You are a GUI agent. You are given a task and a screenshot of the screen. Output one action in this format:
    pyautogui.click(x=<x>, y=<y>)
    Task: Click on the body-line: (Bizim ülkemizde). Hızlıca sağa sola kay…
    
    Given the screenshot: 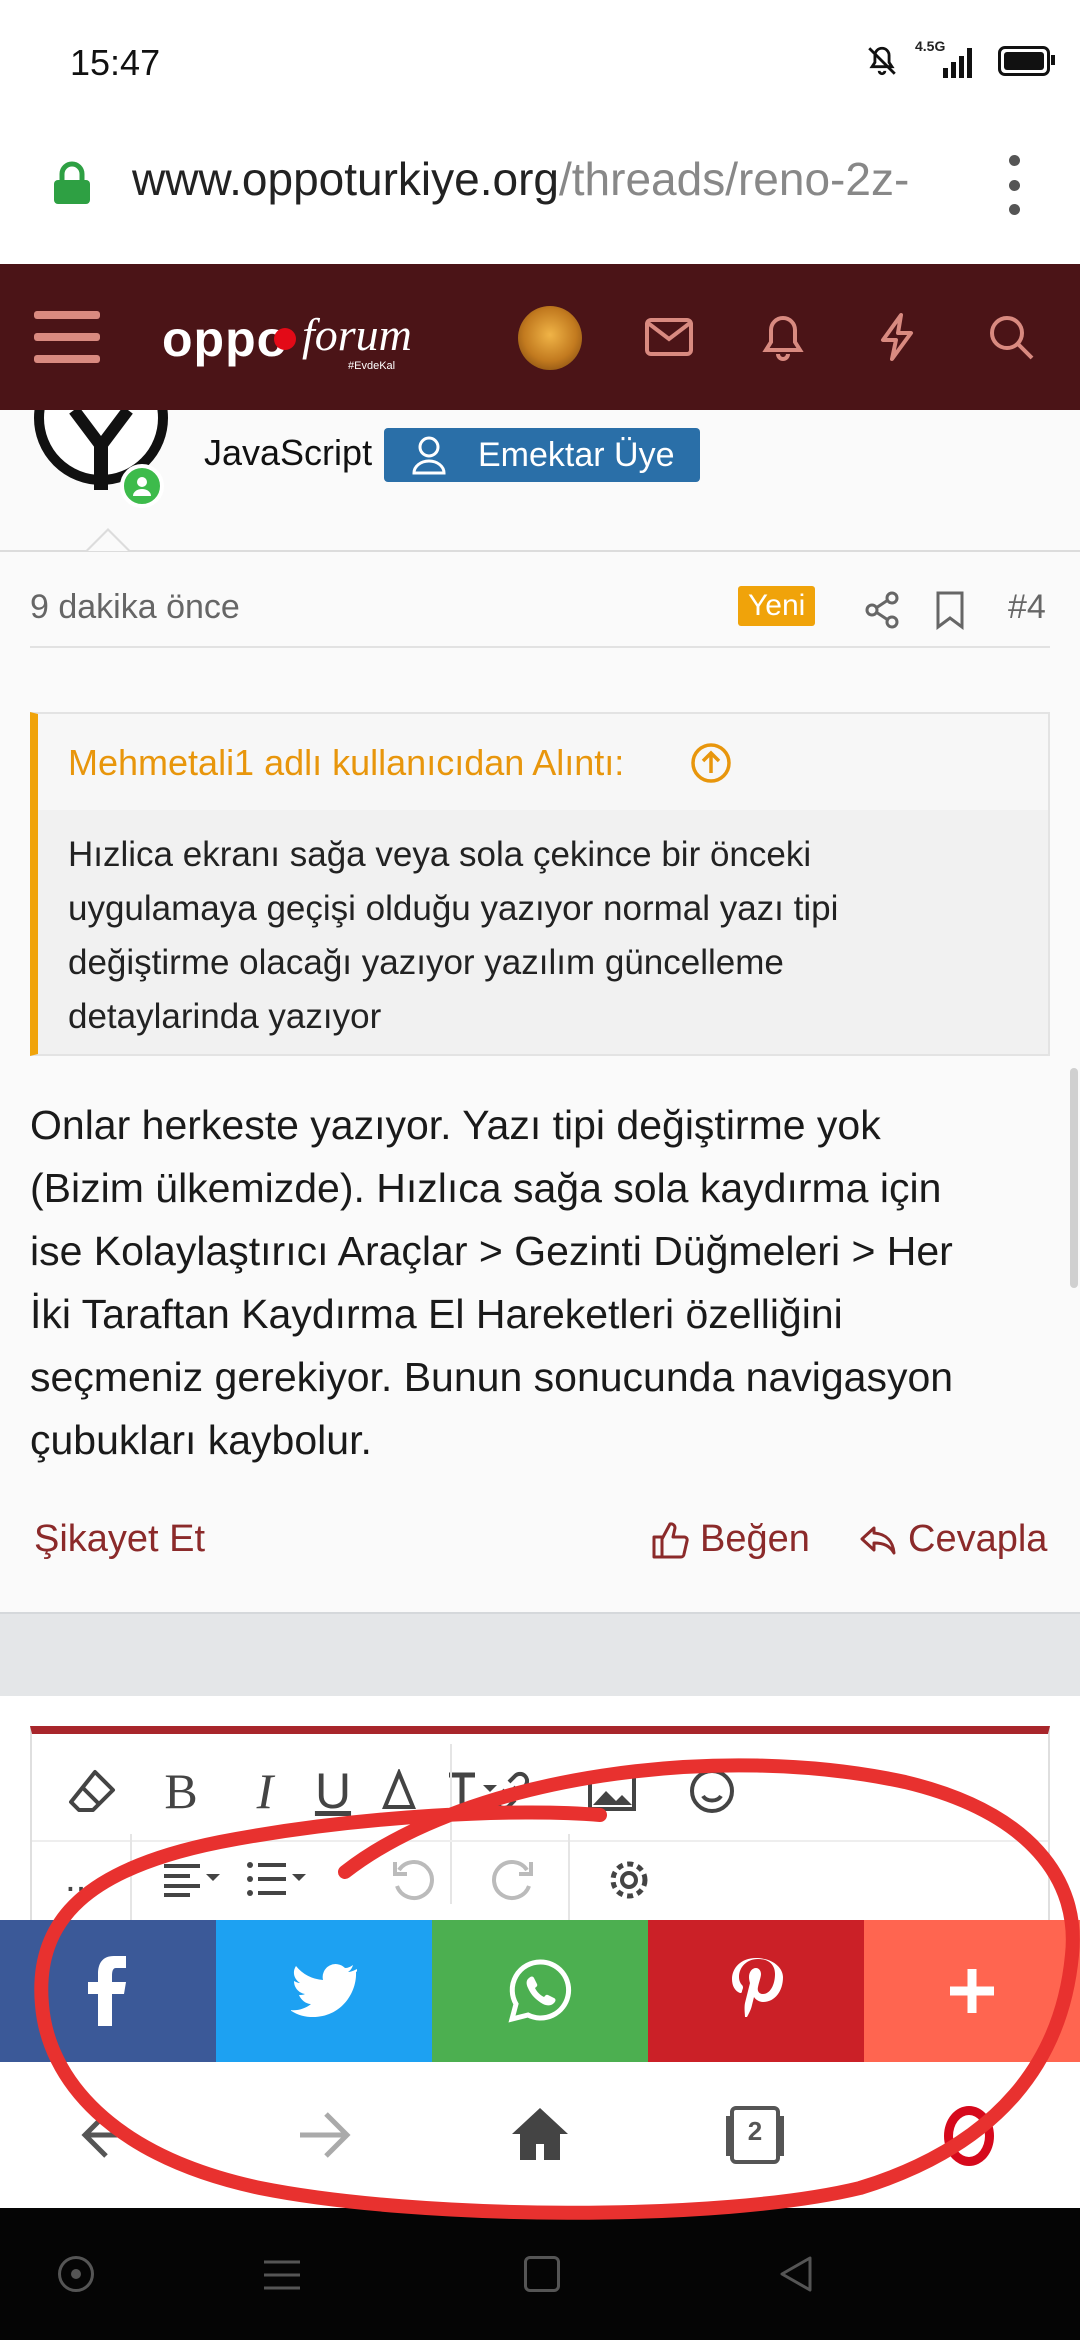 What is the action you would take?
    pyautogui.click(x=486, y=1188)
    